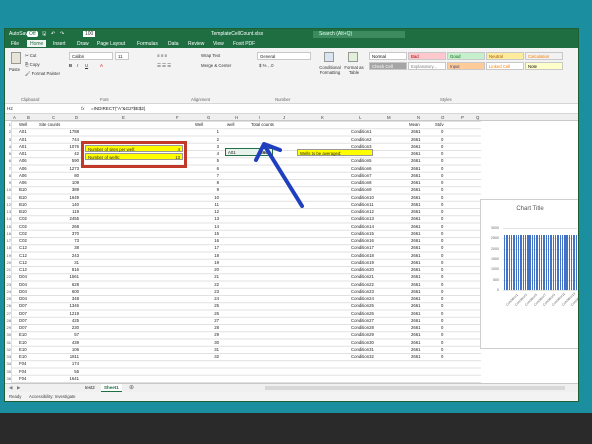 The height and width of the screenshot is (444, 592). I want to click on add-sheet-icon: ⊕, so click(131, 387).